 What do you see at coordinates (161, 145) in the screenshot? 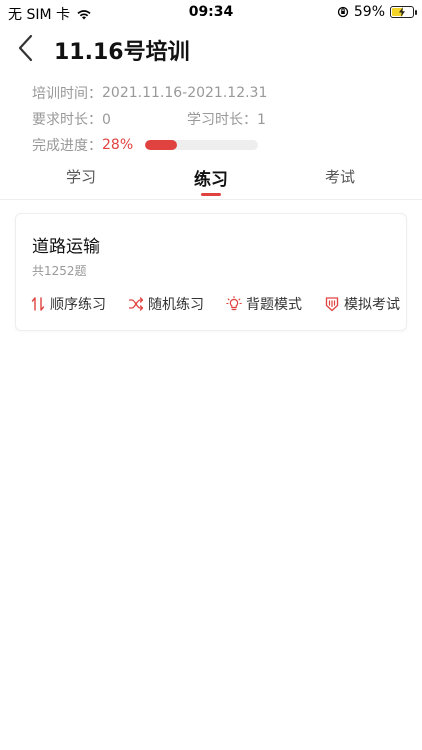
I see `progress-bar-fill` at bounding box center [161, 145].